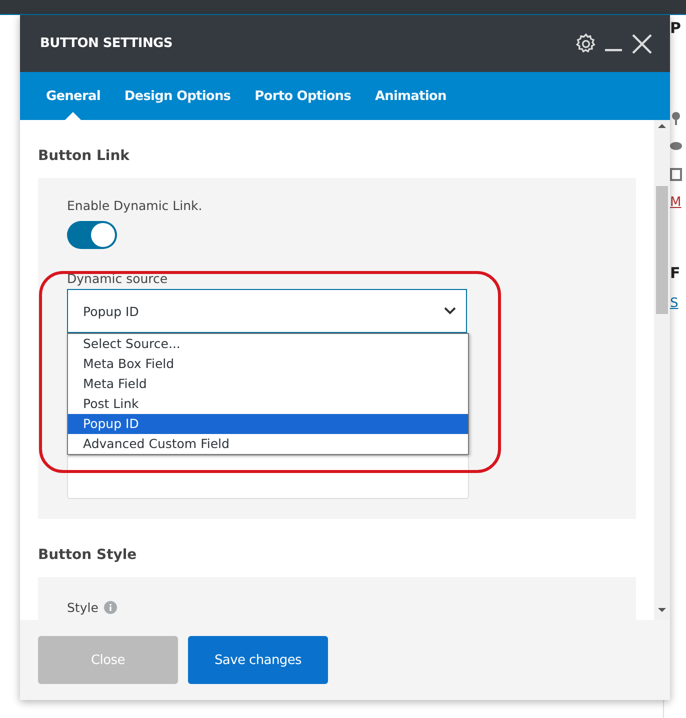 The width and height of the screenshot is (686, 718). Describe the element at coordinates (135, 205) in the screenshot. I see `field-label: Enable Dynamic Link.` at that location.